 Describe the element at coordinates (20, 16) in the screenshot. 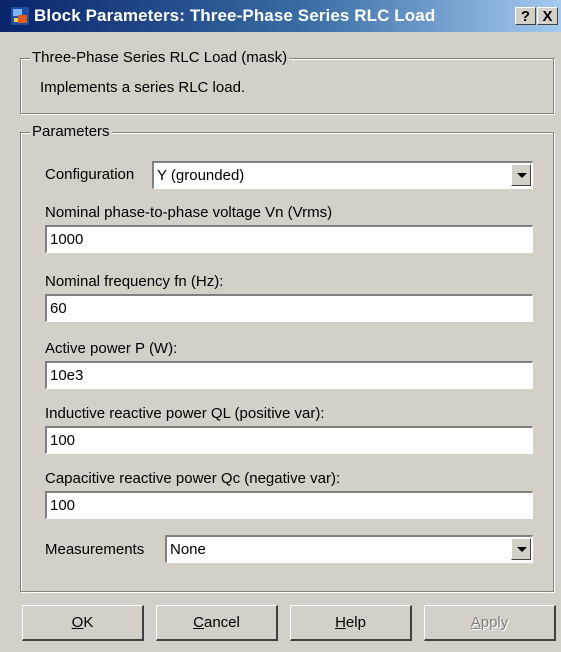

I see `simulink-block-icon` at that location.